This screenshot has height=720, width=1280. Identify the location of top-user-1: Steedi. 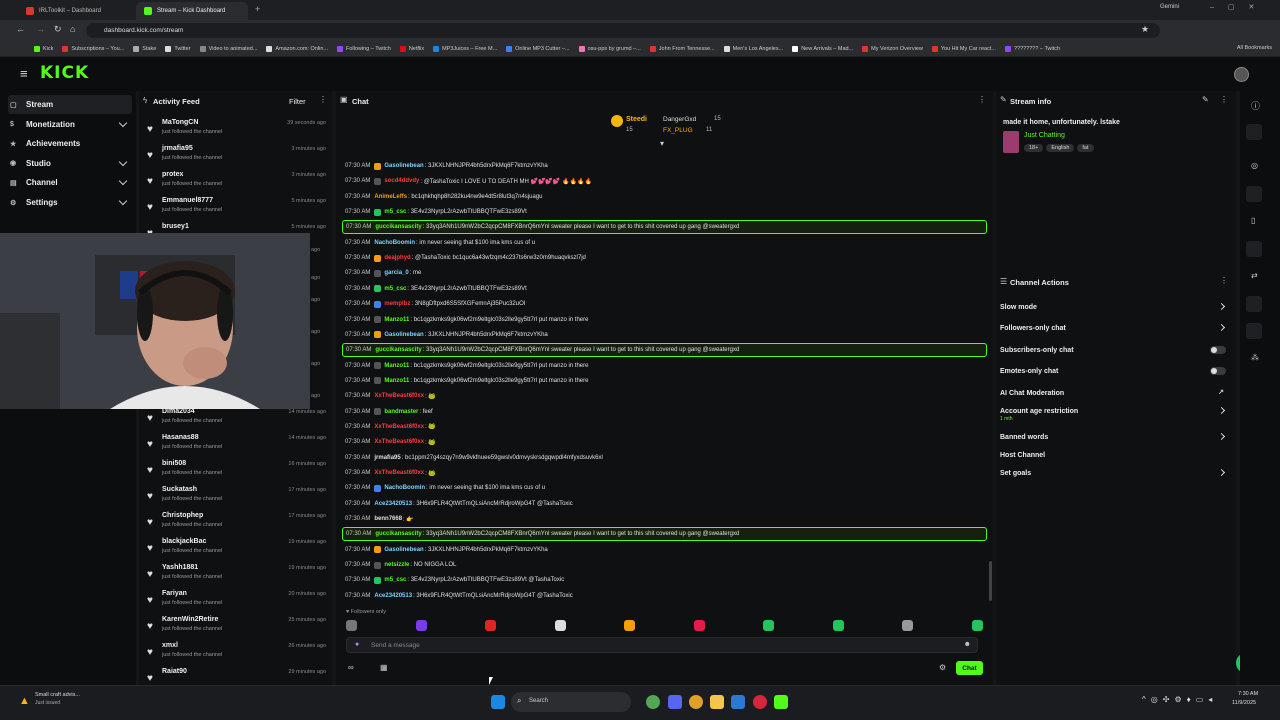
(636, 119).